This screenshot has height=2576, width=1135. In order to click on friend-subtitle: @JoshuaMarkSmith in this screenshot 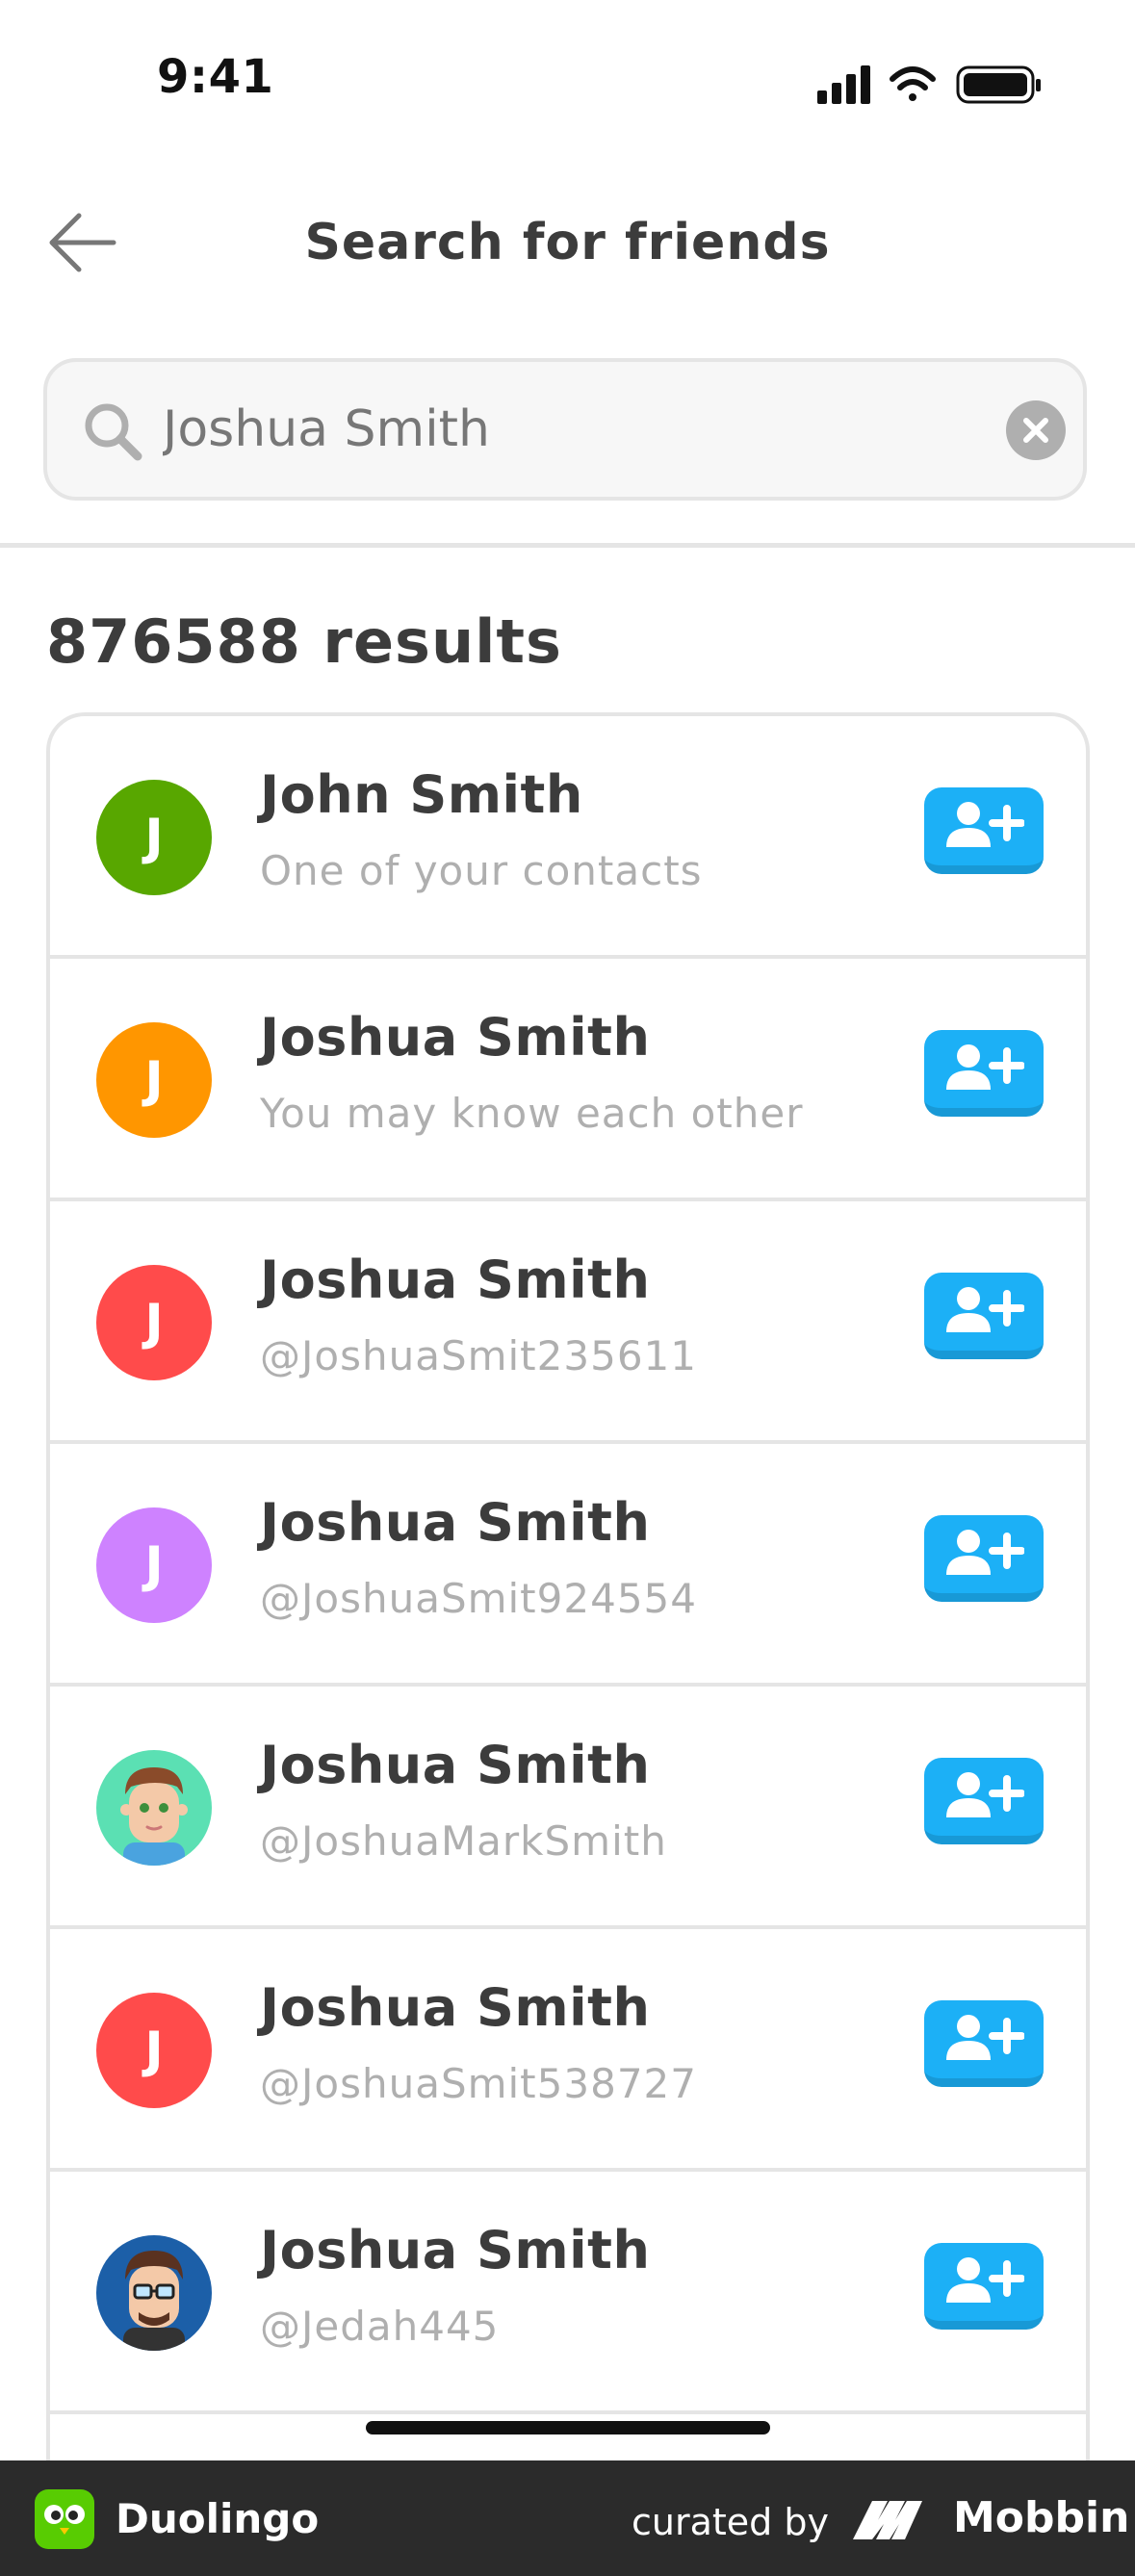, I will do `click(463, 1841)`.